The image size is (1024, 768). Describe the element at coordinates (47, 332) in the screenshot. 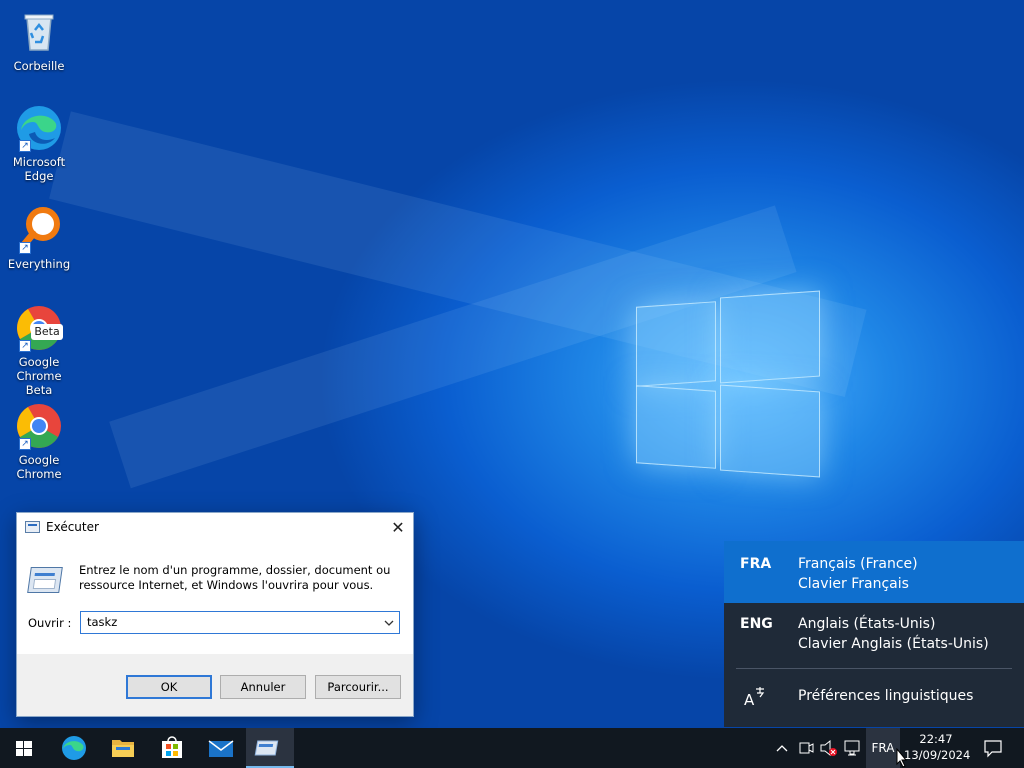

I see `beta-badge: Beta` at that location.